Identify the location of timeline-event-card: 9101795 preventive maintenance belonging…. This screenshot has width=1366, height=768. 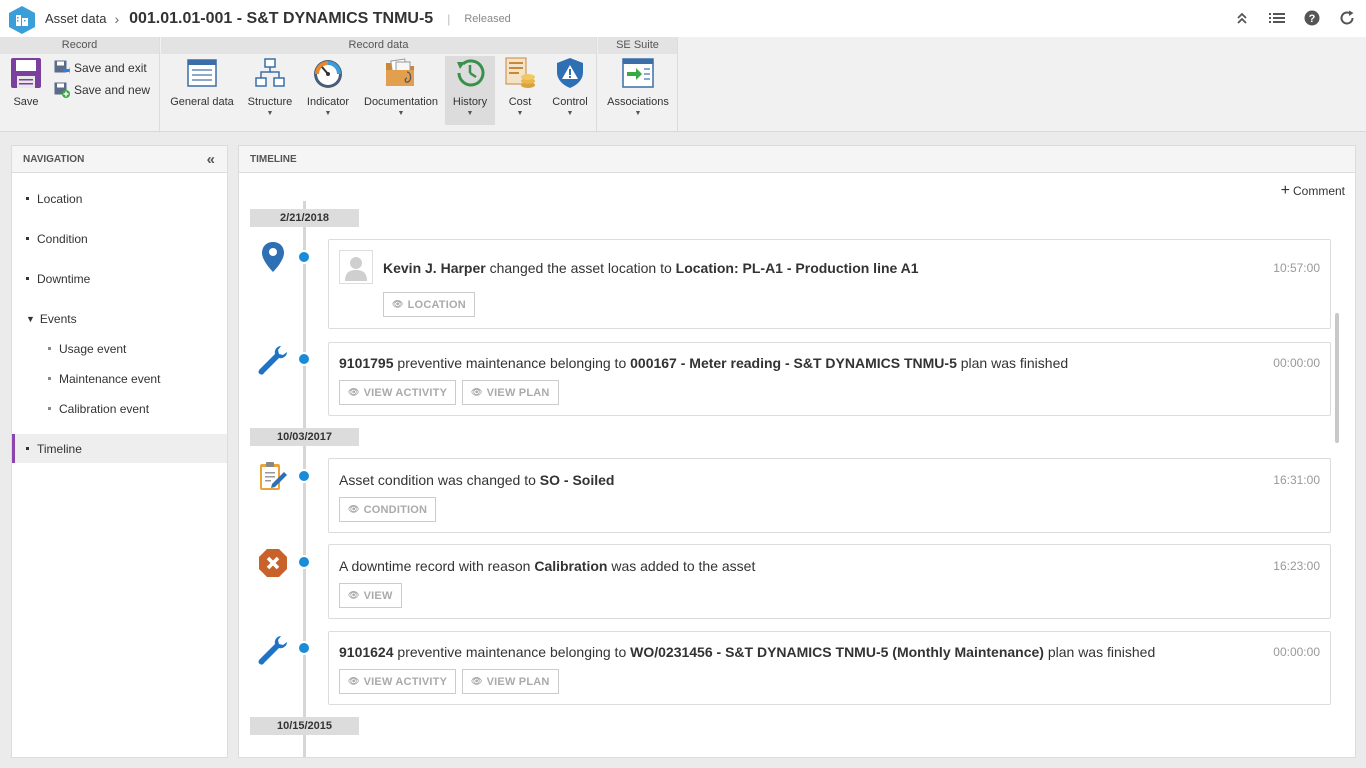
(829, 379).